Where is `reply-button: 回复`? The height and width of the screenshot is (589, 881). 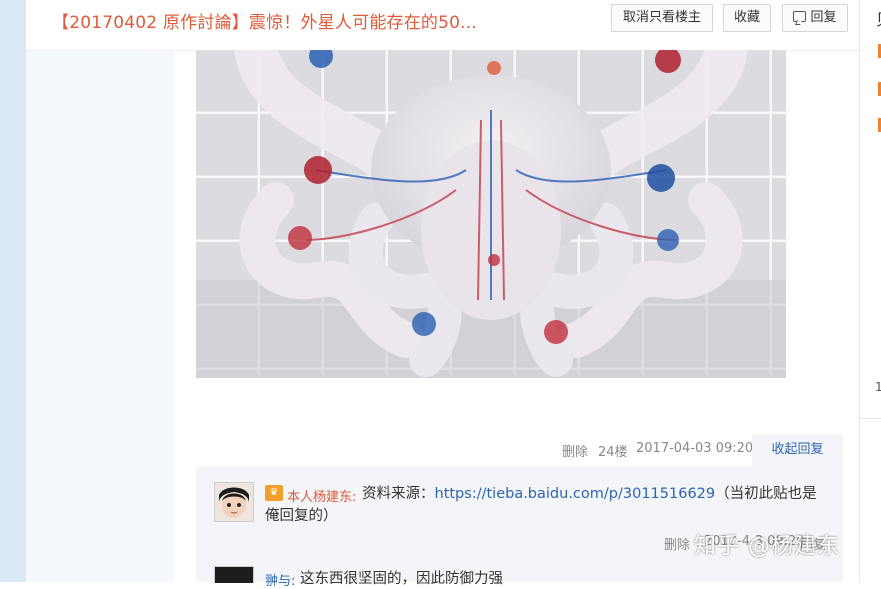 reply-button: 回复 is located at coordinates (815, 18).